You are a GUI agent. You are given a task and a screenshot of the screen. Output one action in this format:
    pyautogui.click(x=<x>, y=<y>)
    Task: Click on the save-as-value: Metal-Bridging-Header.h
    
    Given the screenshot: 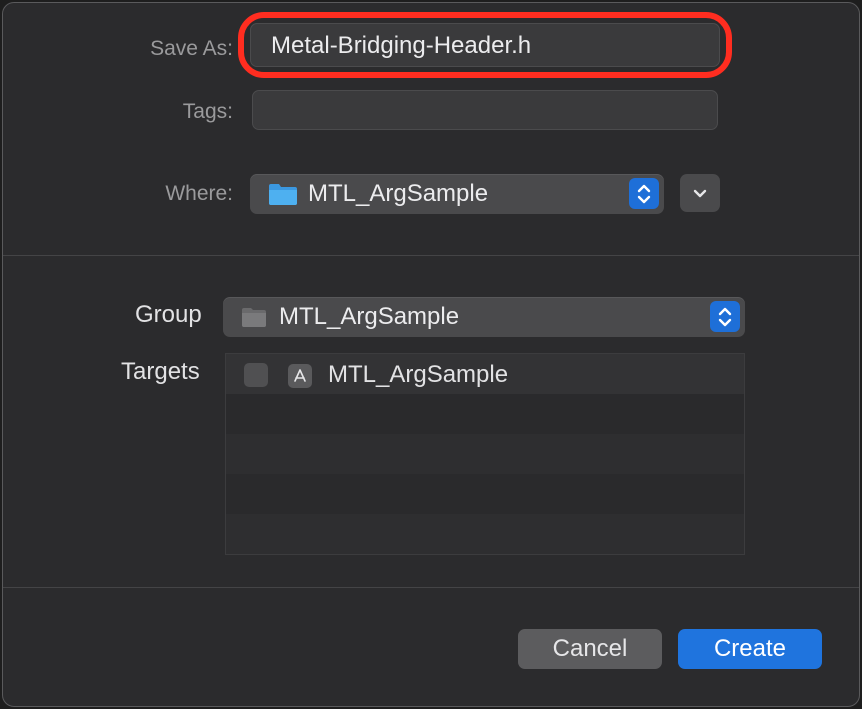 What is the action you would take?
    pyautogui.click(x=401, y=45)
    